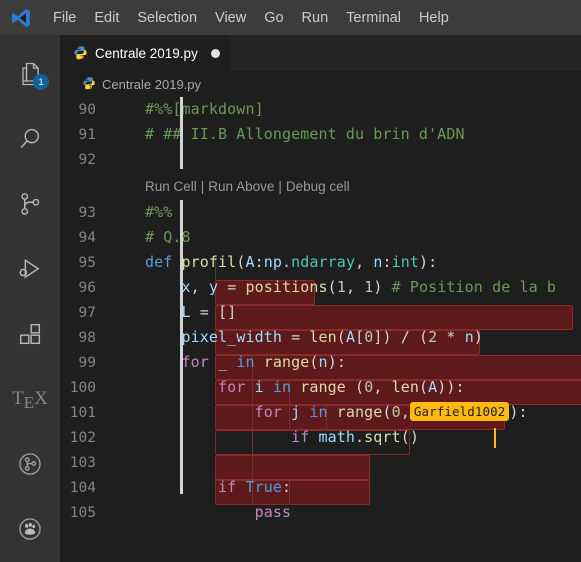 This screenshot has height=562, width=581. Describe the element at coordinates (241, 186) in the screenshot. I see `run-above-link: Run Above` at that location.